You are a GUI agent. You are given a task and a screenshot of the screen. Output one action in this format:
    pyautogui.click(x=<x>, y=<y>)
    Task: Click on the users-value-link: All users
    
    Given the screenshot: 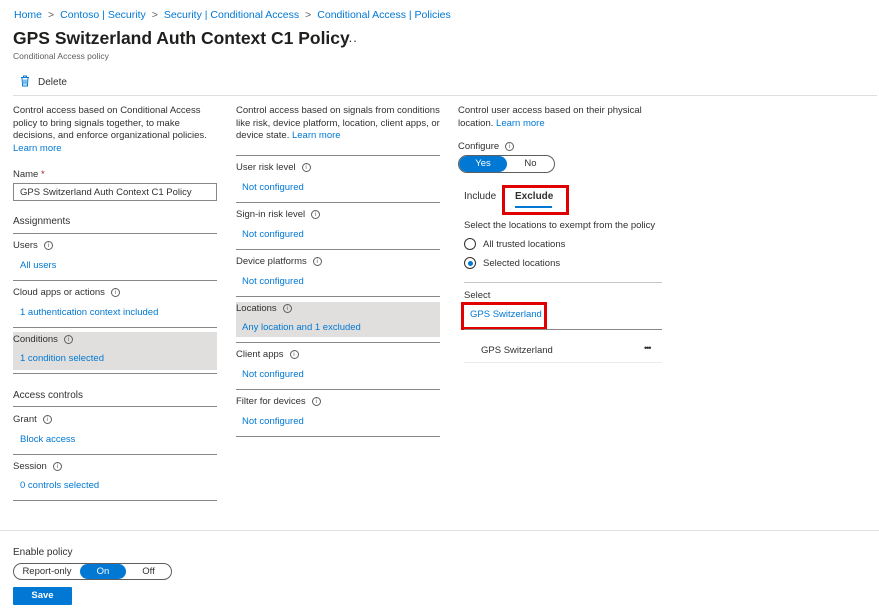 What is the action you would take?
    pyautogui.click(x=38, y=265)
    